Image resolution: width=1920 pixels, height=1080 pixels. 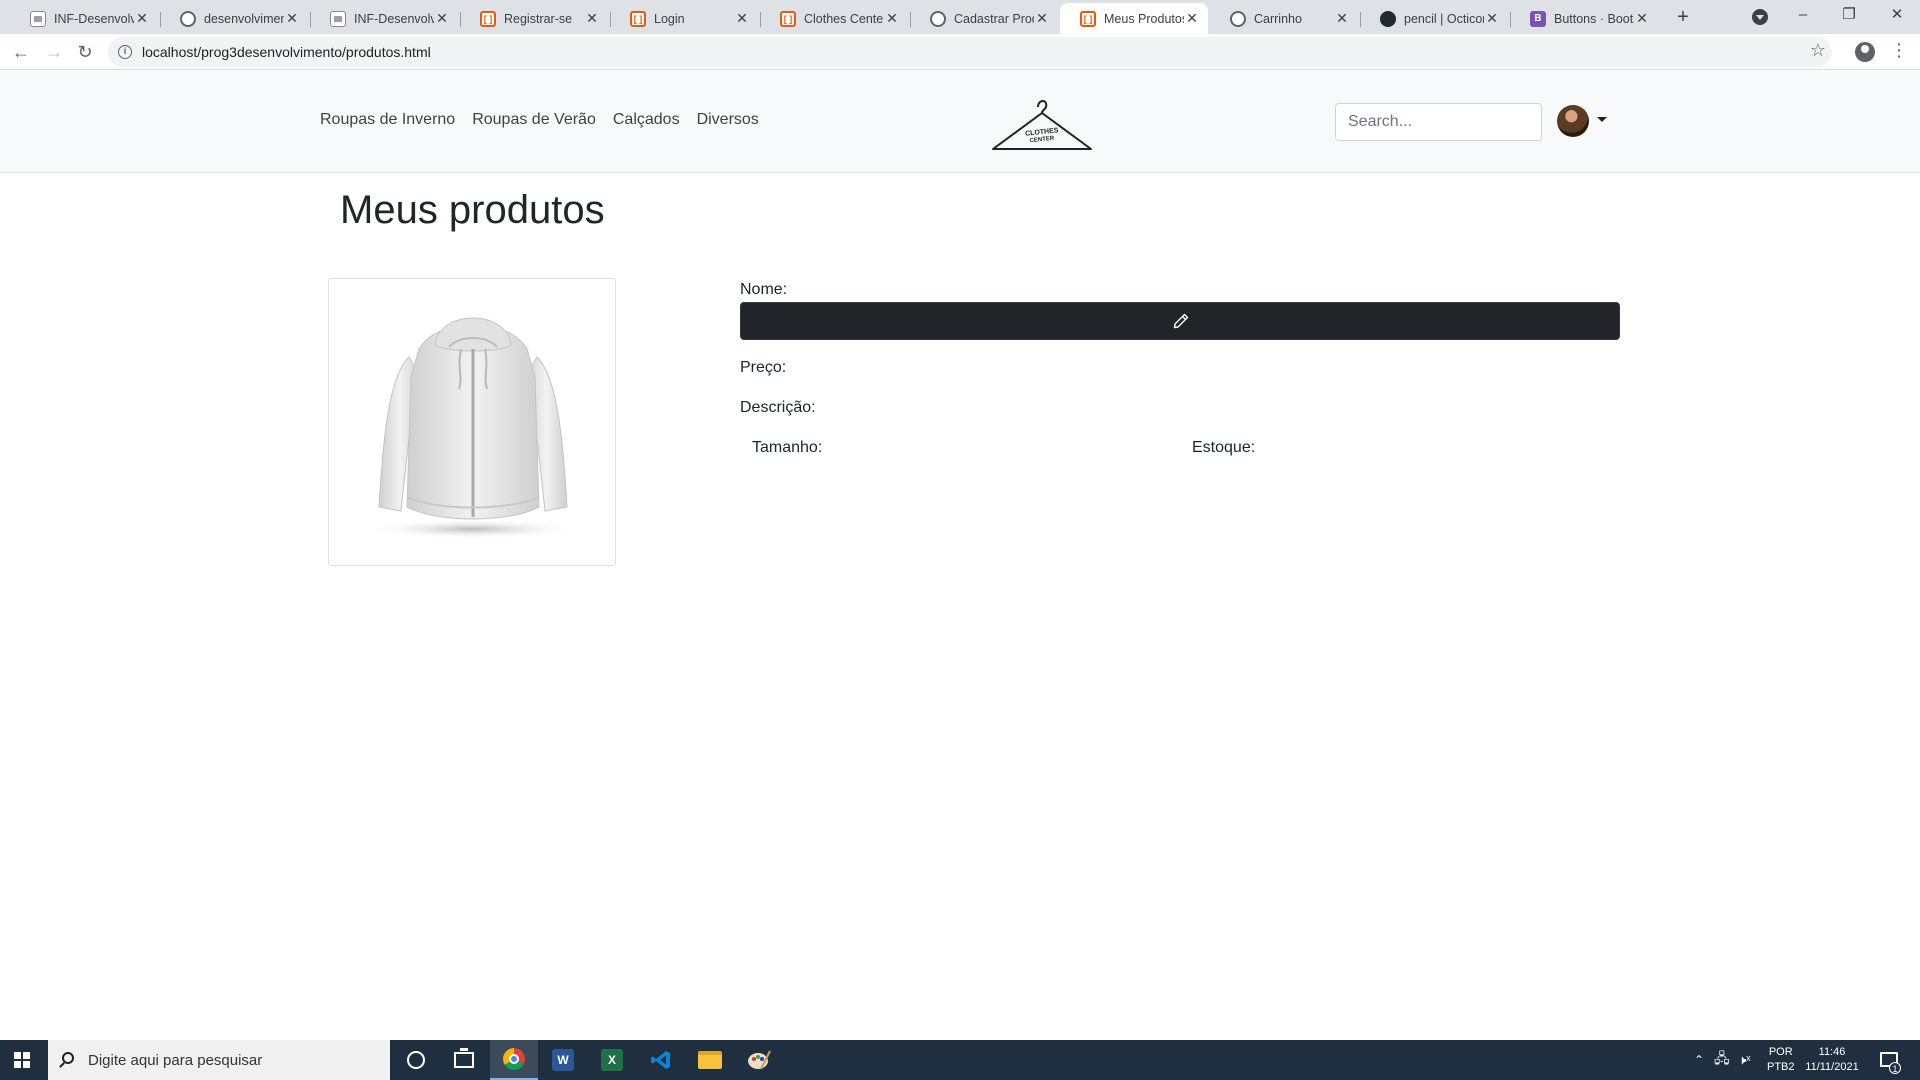 I want to click on clock-time: 11:46, so click(x=1832, y=1052).